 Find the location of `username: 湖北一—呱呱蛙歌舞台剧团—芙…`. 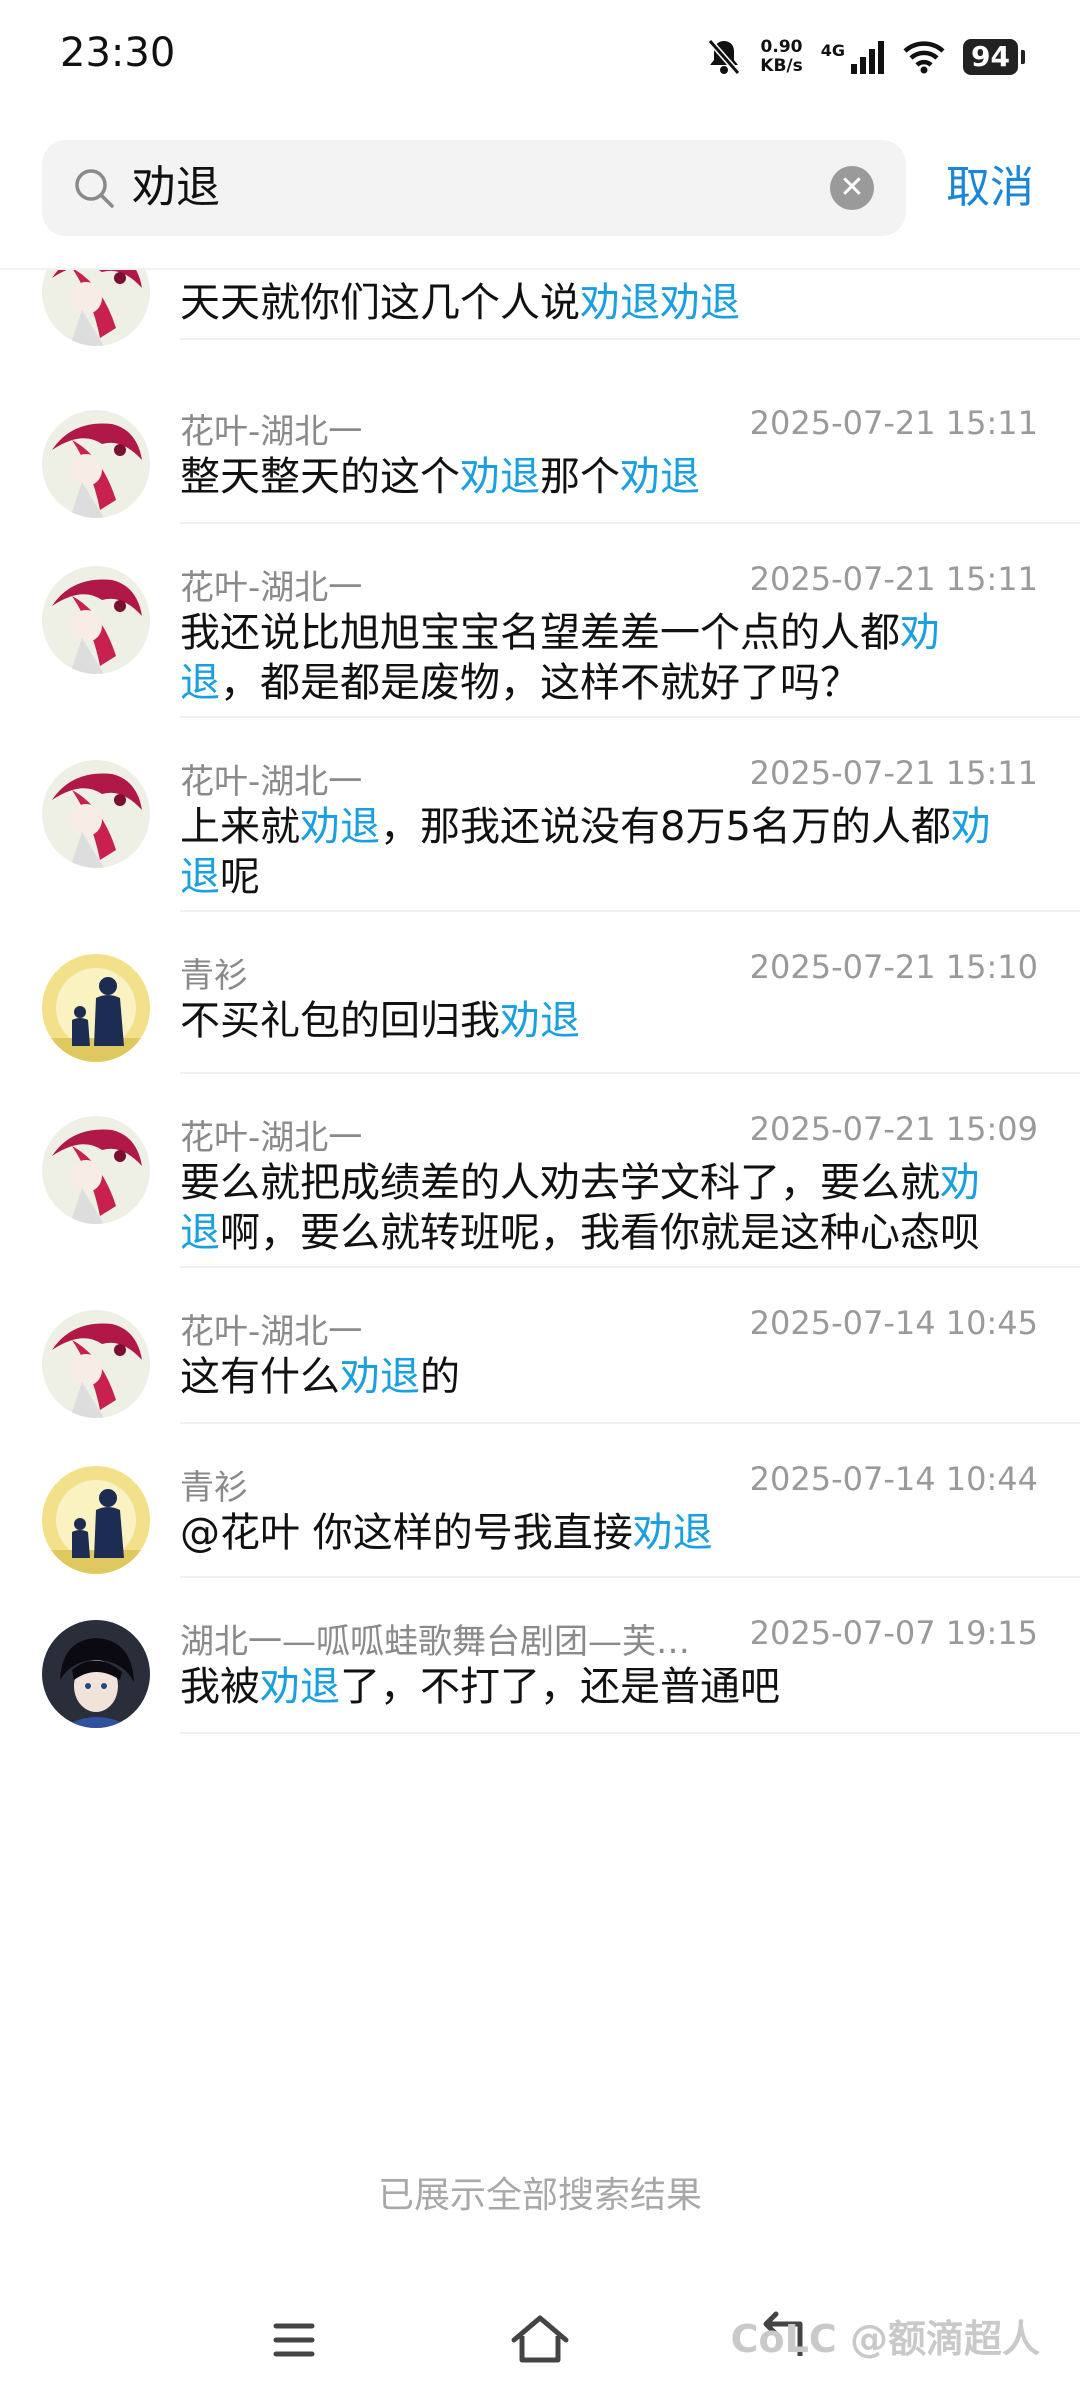

username: 湖北一—呱呱蛙歌舞台剧团—芙… is located at coordinates (435, 1642).